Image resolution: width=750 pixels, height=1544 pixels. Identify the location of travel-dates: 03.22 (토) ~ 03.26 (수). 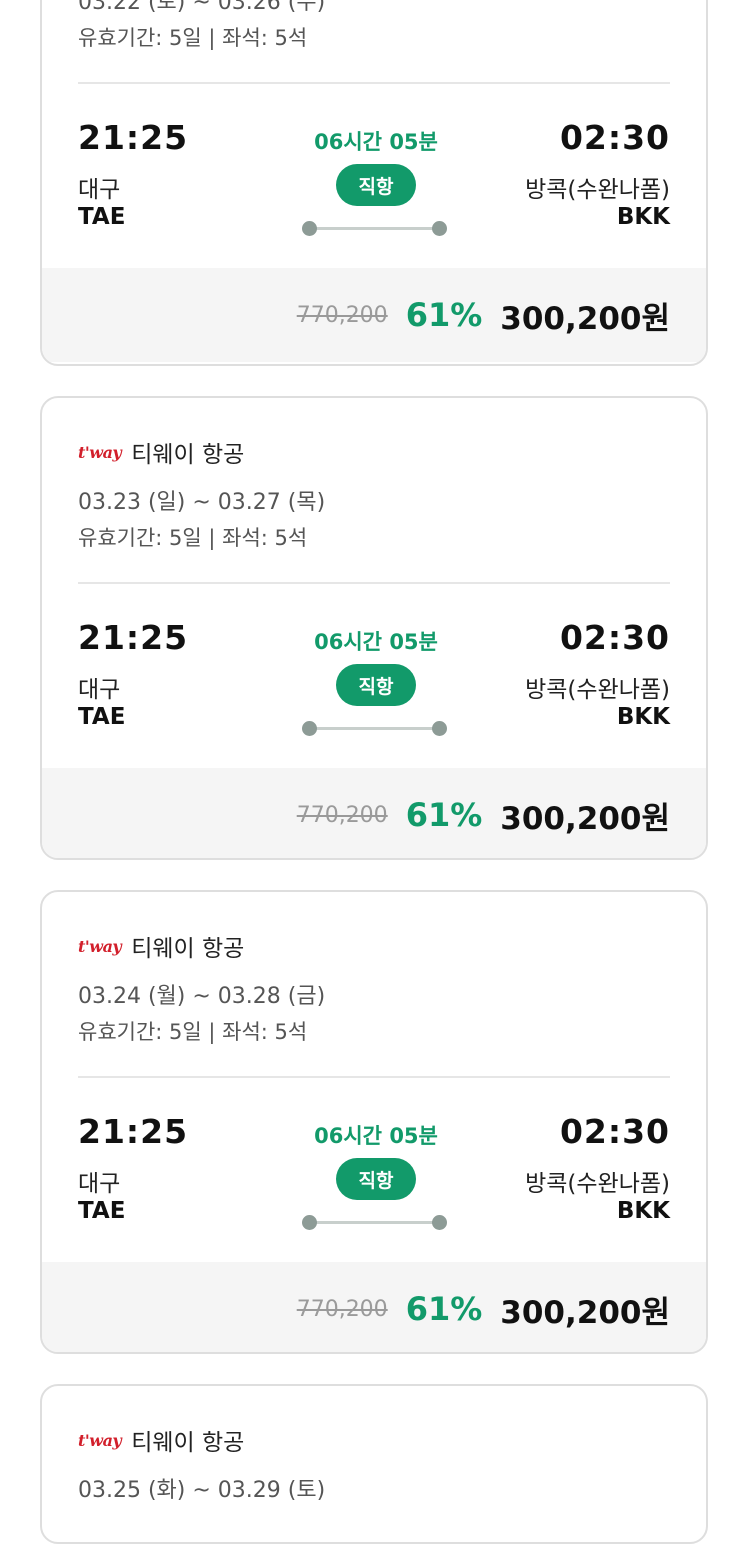
(202, 7).